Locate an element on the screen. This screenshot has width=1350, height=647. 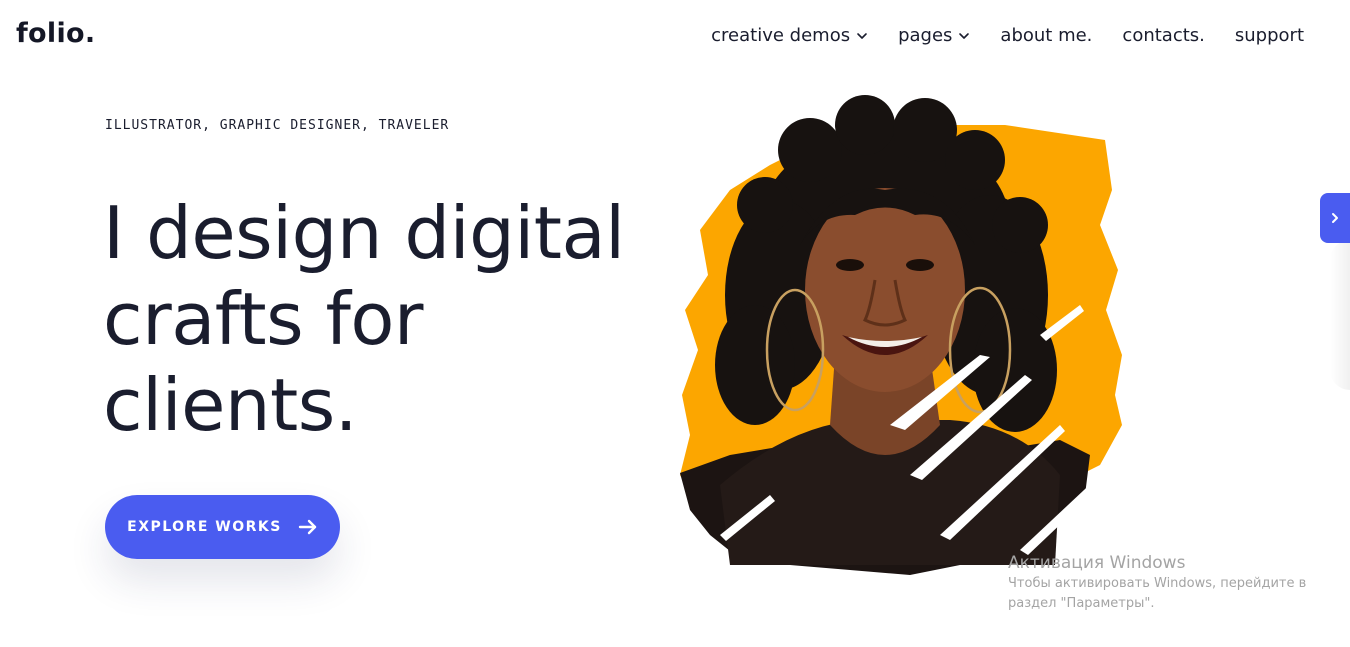
nav-item-label: creative demos is located at coordinates (781, 35).